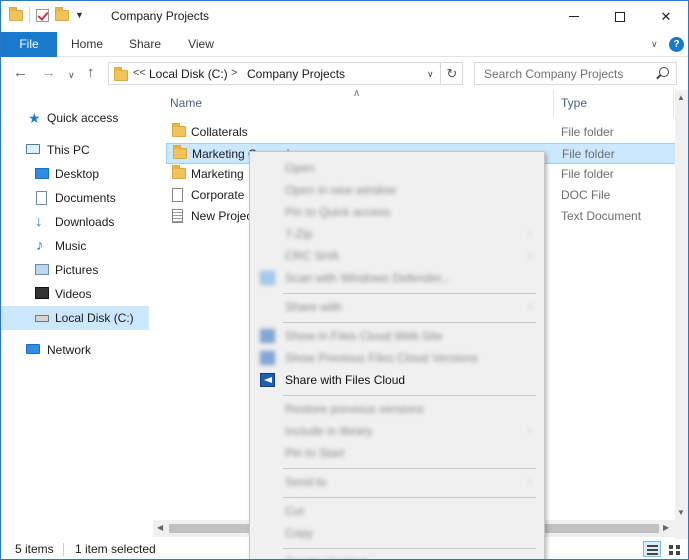 The height and width of the screenshot is (560, 689). Describe the element at coordinates (340, 190) in the screenshot. I see `menu-item-label: Open in new window` at that location.